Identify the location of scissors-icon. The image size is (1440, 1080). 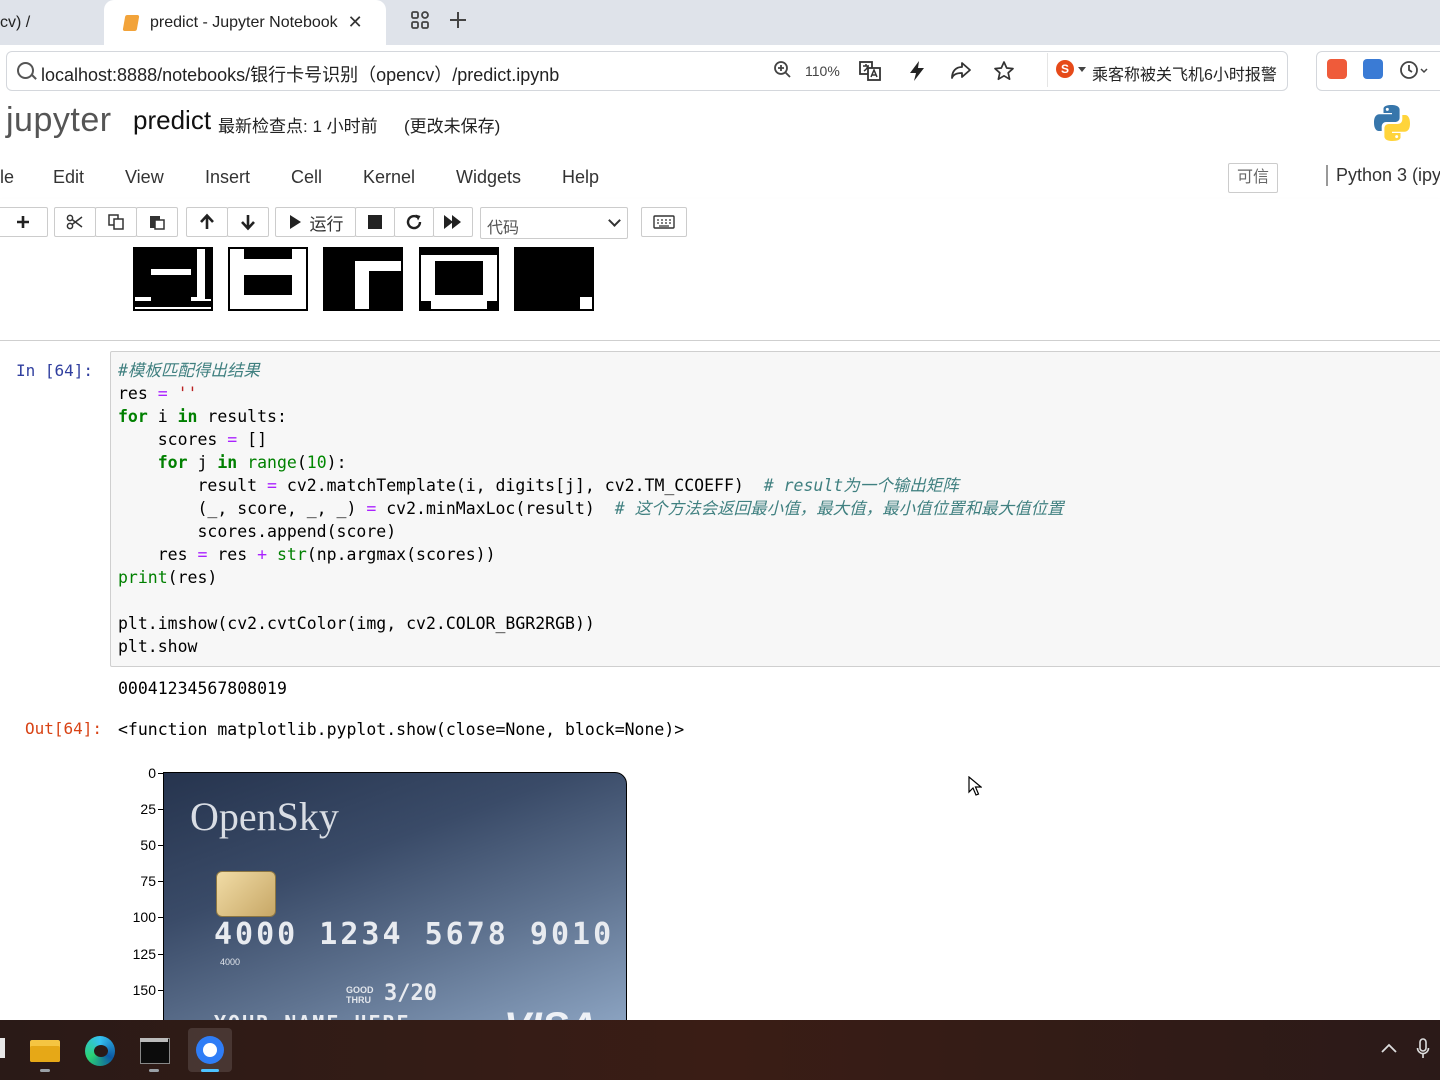
(74, 222).